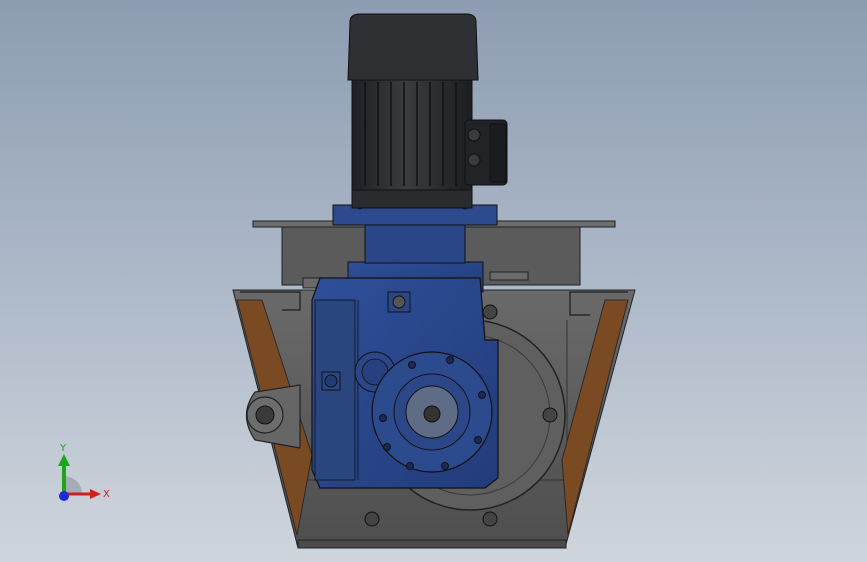  Describe the element at coordinates (95, 494) in the screenshot. I see `x-axis-arrowhead` at that location.